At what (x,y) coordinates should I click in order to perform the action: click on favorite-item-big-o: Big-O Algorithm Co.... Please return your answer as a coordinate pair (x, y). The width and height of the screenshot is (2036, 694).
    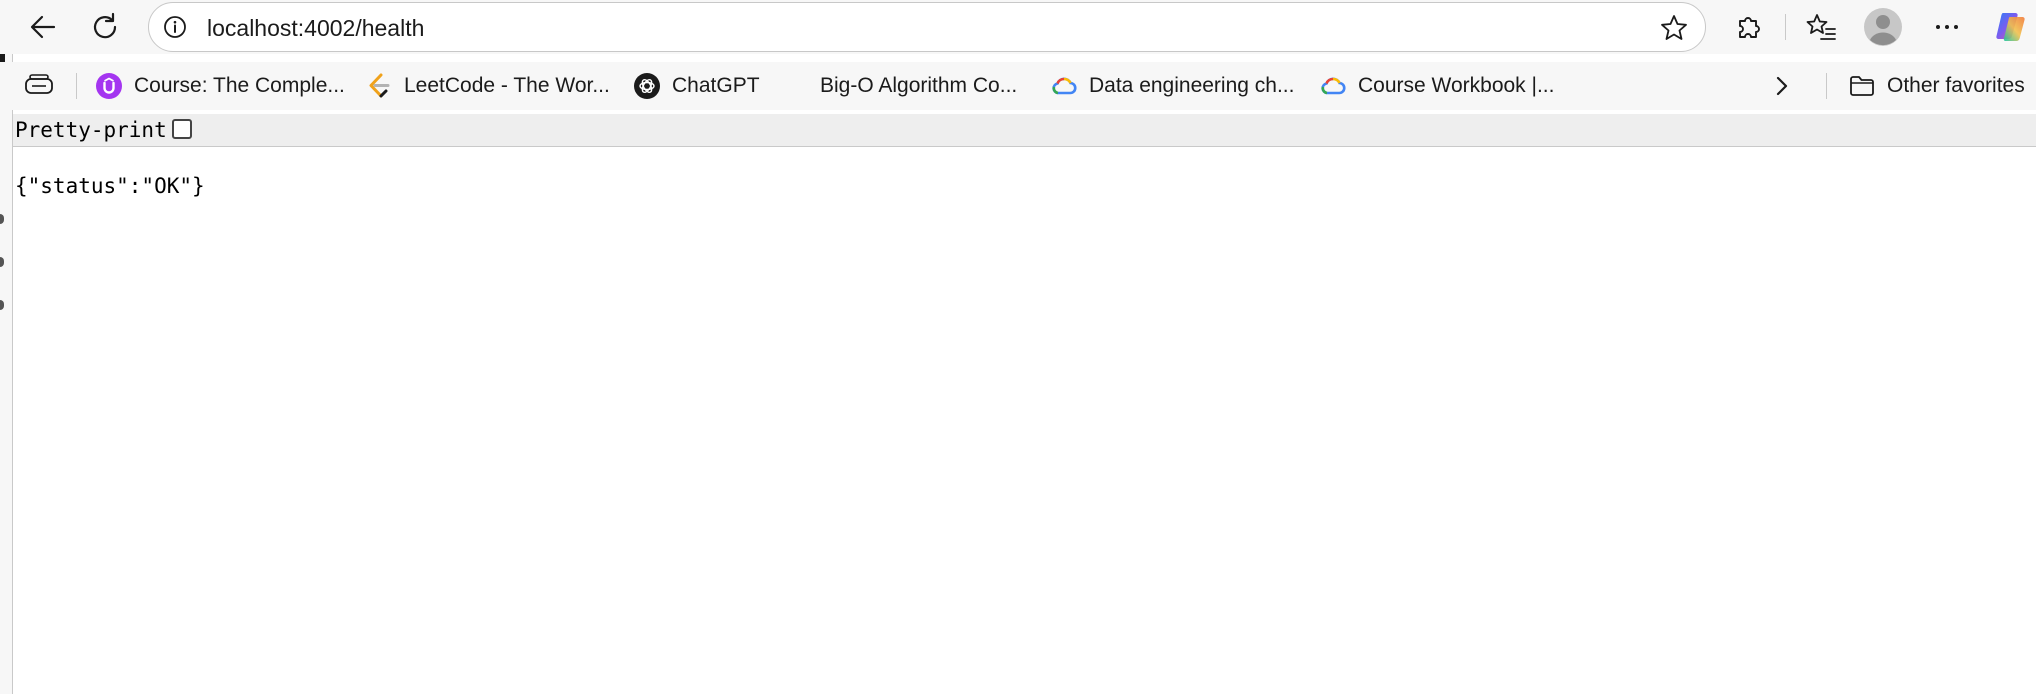
    Looking at the image, I should click on (918, 86).